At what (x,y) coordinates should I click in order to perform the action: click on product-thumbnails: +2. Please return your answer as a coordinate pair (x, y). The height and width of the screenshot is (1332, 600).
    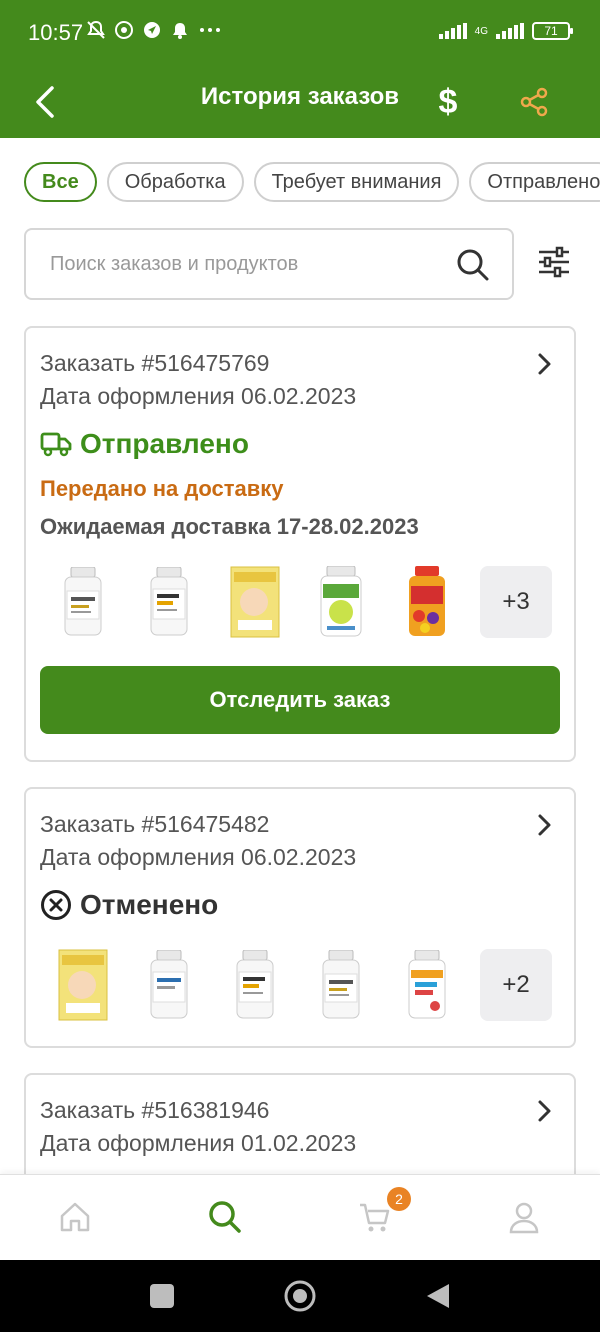
    Looking at the image, I should click on (296, 985).